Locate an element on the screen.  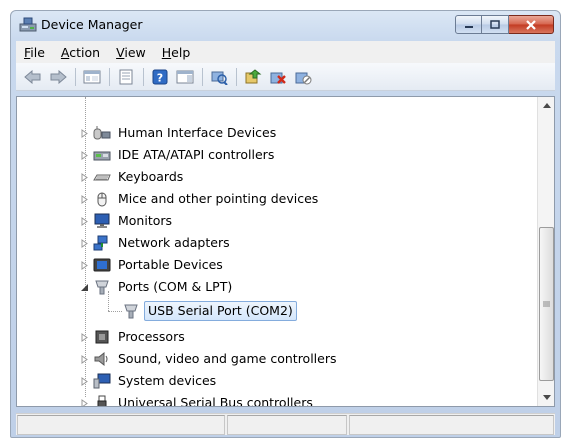
properties-button is located at coordinates (126, 77).